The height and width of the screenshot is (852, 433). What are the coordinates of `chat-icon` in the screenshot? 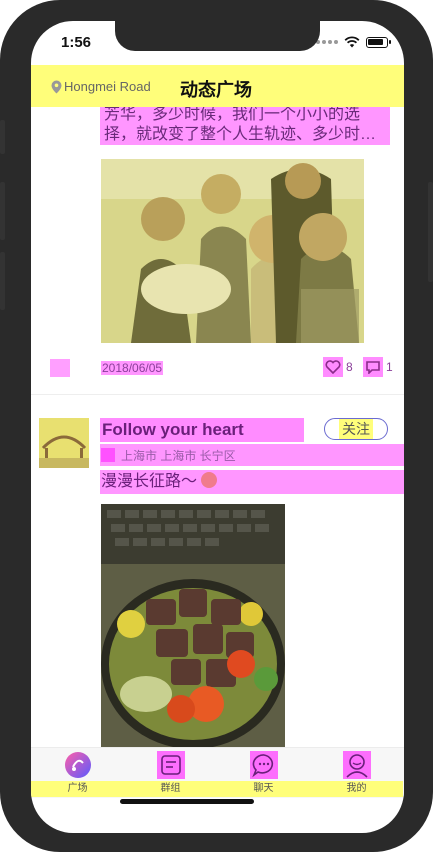 It's located at (264, 765).